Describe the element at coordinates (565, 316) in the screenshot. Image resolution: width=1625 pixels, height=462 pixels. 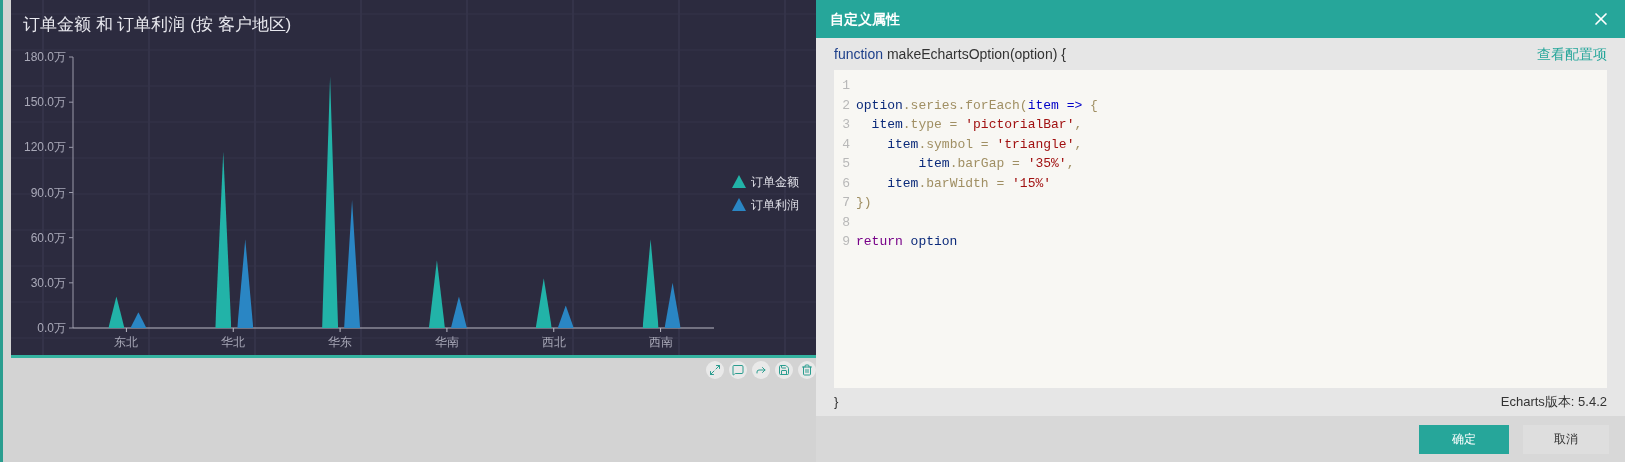
I see `triangle-bar` at that location.